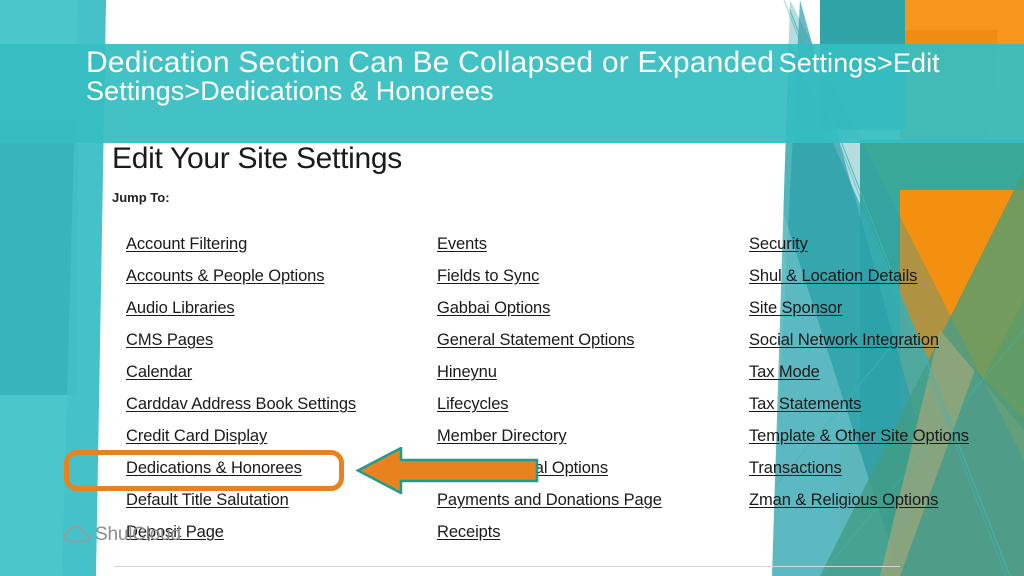  I want to click on cloud-icon, so click(76, 534).